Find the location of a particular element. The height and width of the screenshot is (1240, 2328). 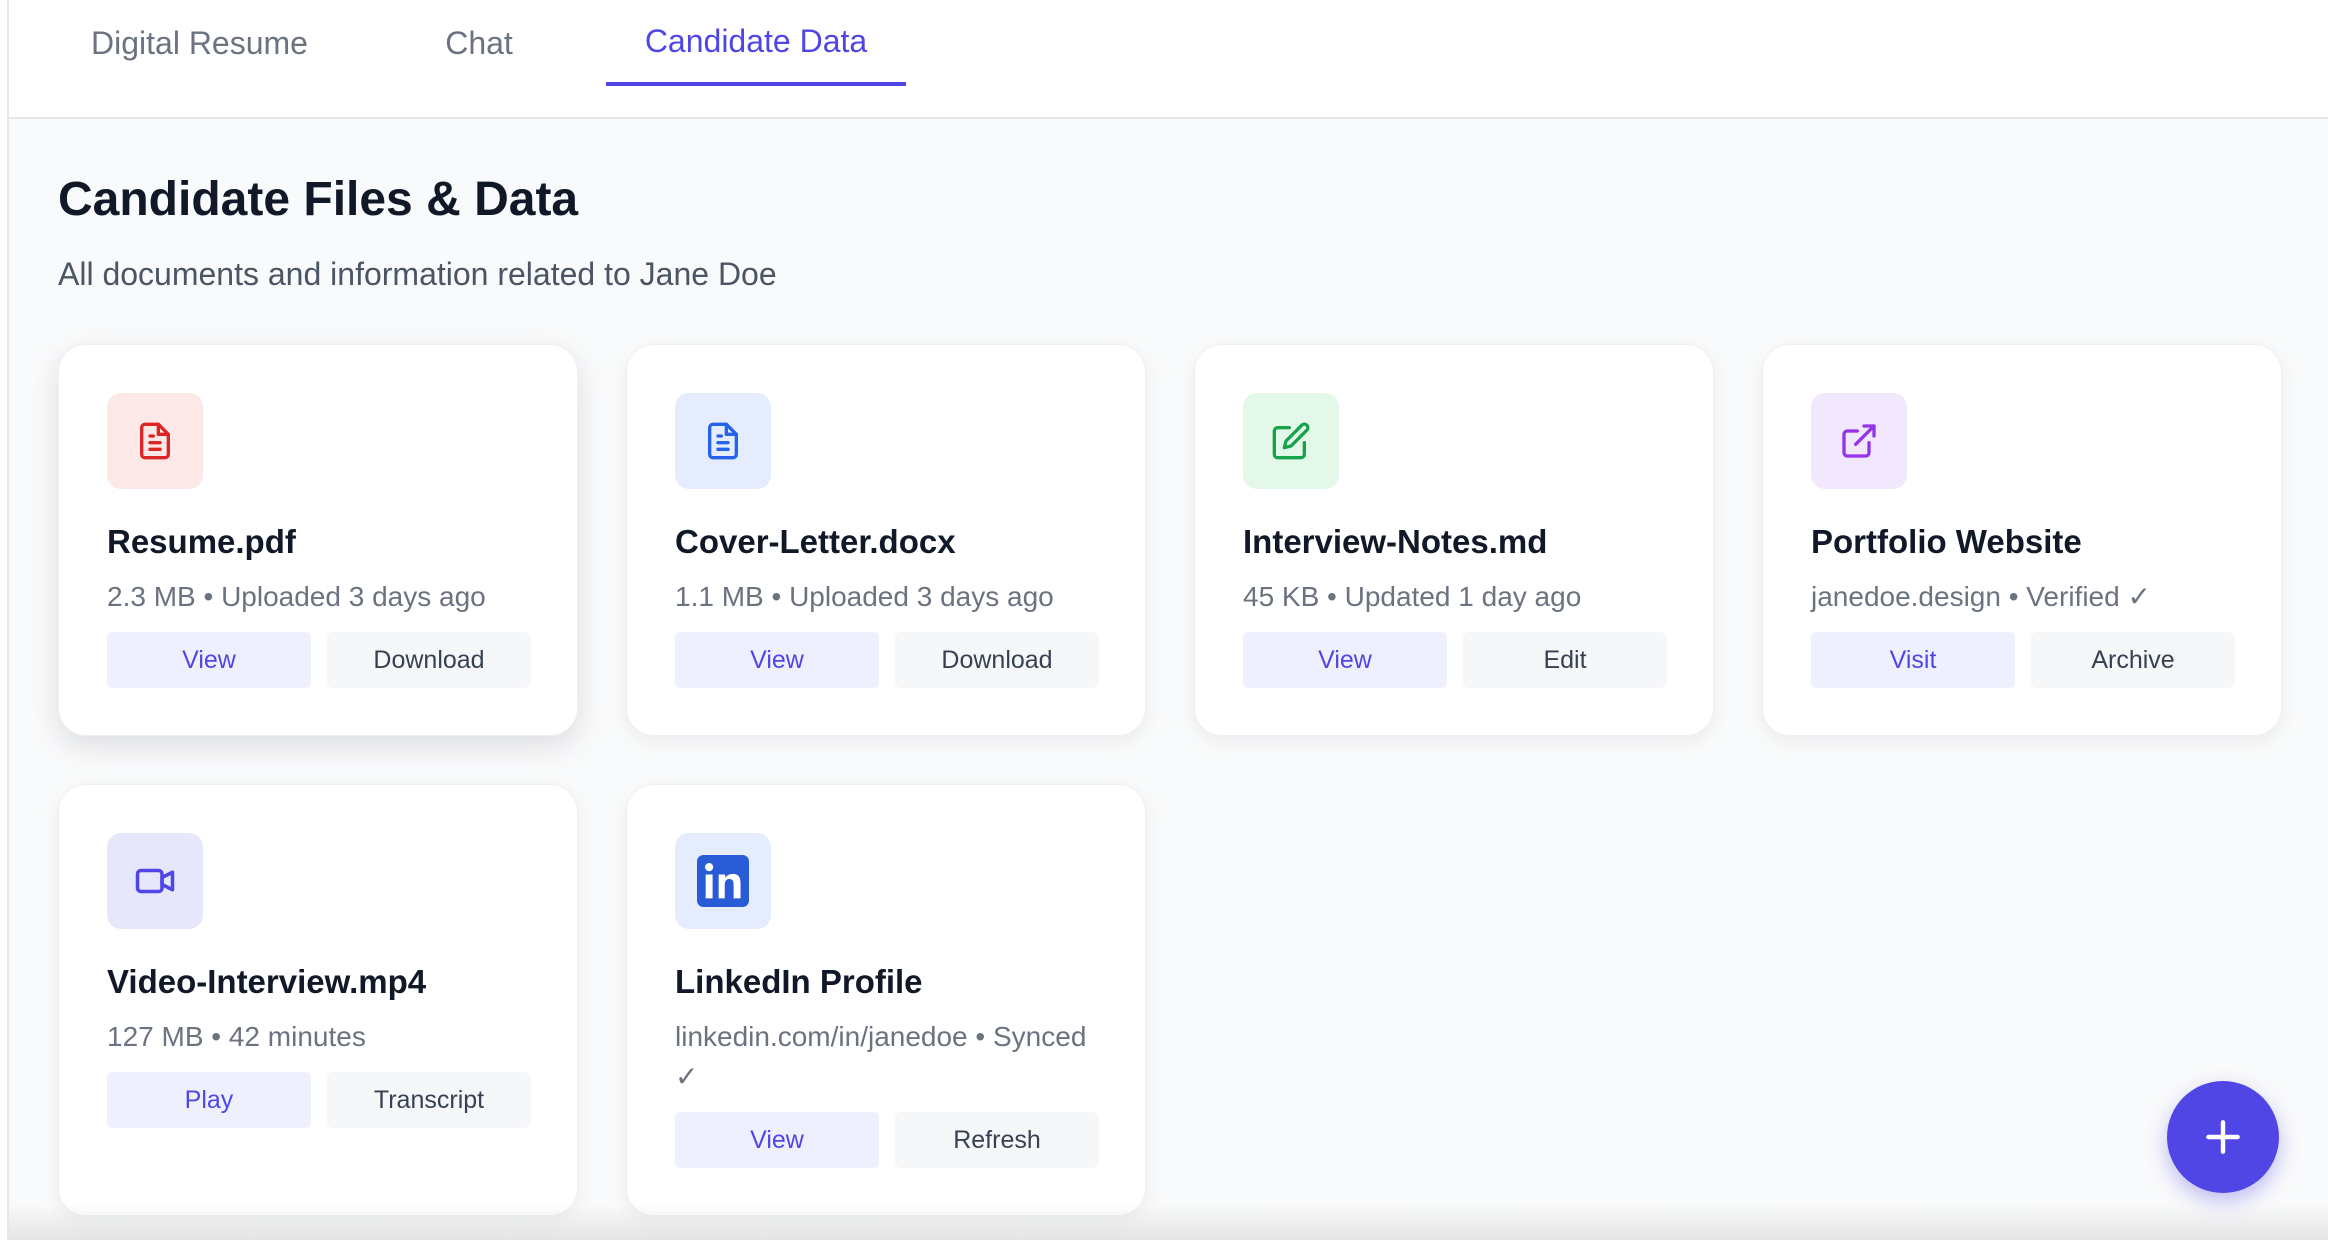

plus-icon is located at coordinates (2223, 1137).